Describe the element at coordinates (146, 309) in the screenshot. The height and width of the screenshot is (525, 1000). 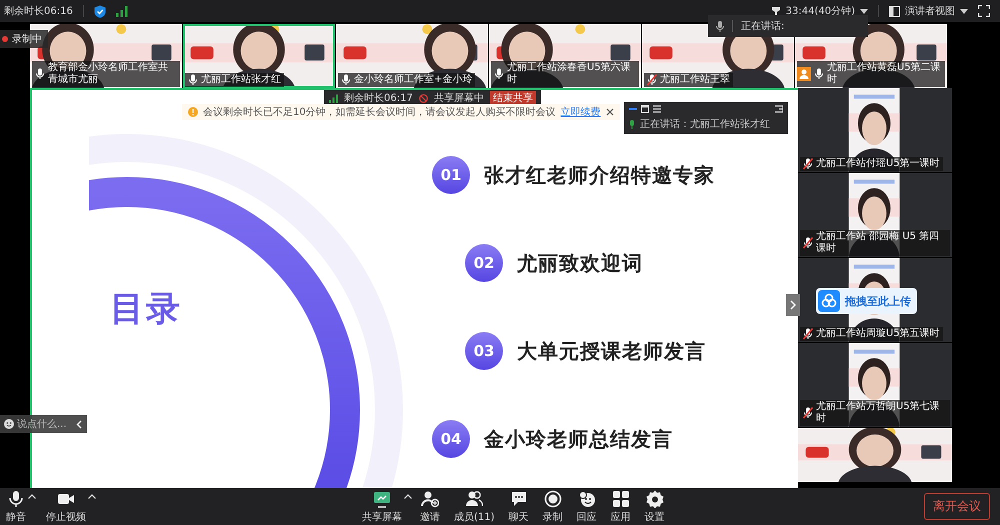
I see `slide-title: 目录` at that location.